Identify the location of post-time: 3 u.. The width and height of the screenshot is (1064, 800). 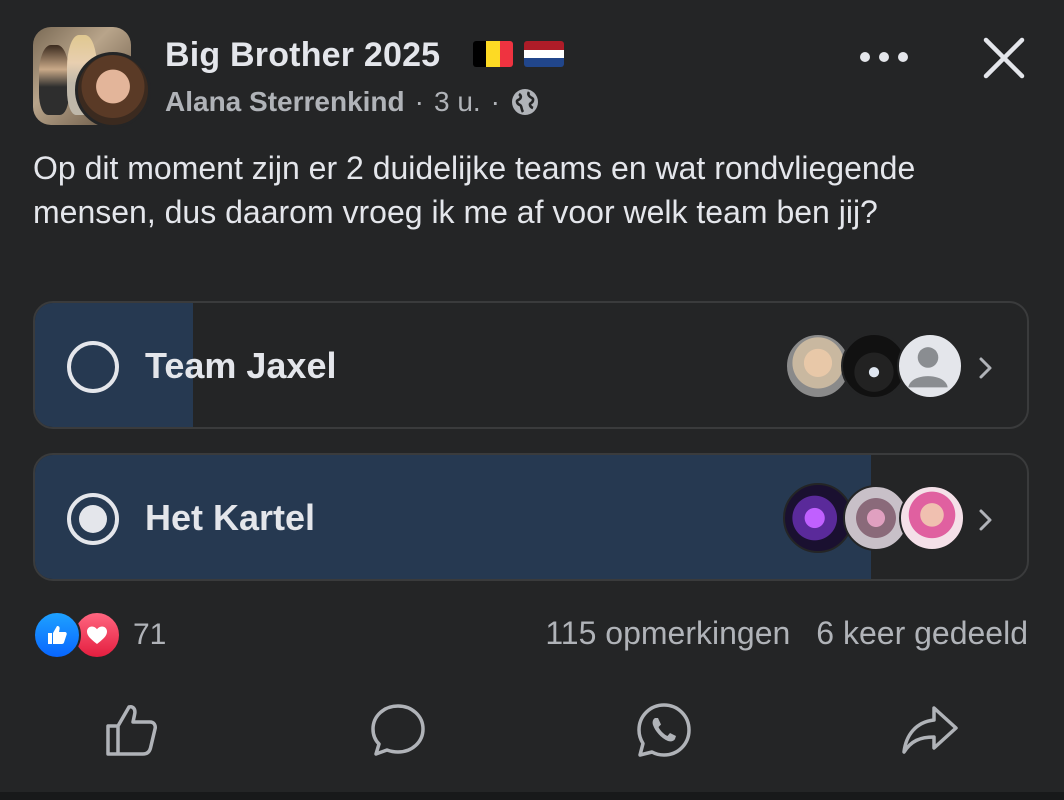
(457, 102).